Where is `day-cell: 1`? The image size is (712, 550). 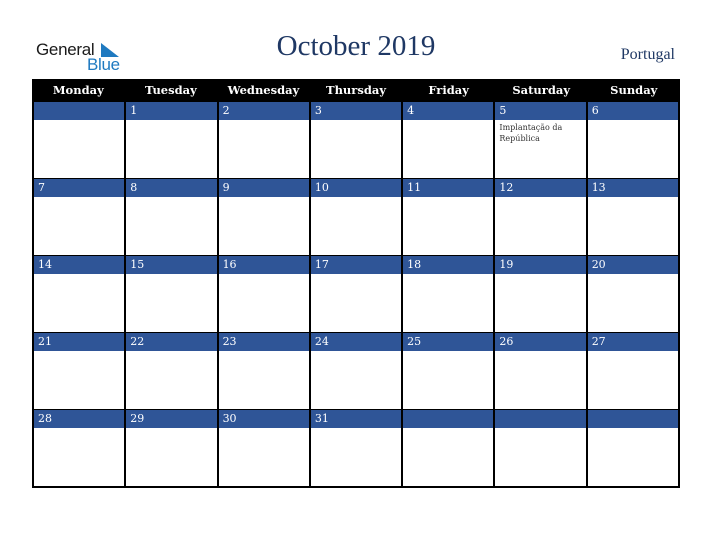
day-cell: 1 is located at coordinates (172, 139).